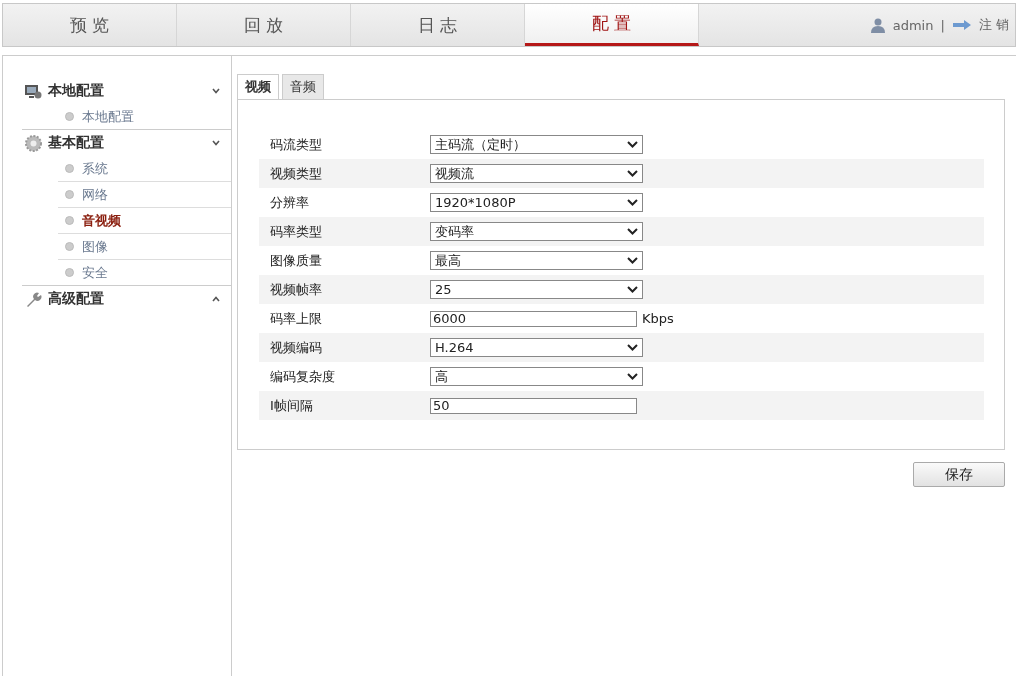 The height and width of the screenshot is (694, 1016). Describe the element at coordinates (289, 202) in the screenshot. I see `field-label: 分辨率` at that location.